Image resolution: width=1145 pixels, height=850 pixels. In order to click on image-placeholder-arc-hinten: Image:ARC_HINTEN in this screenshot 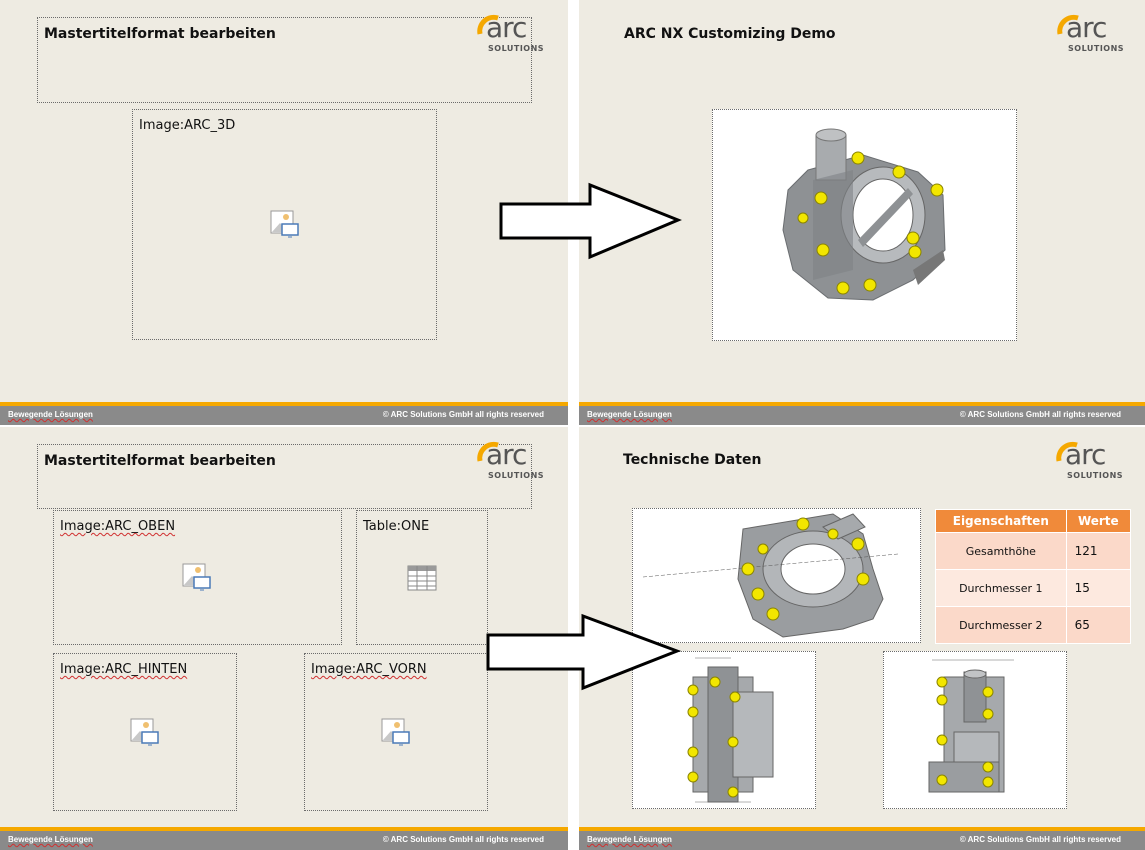, I will do `click(145, 732)`.